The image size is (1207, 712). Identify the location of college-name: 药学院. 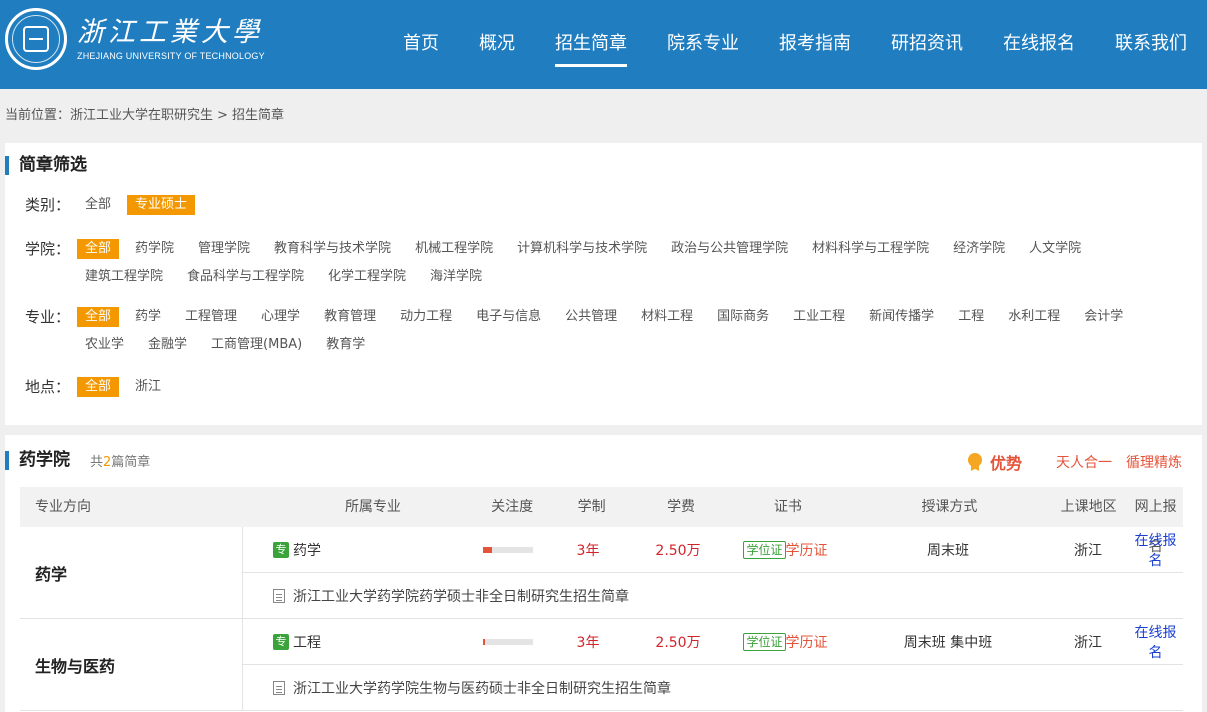
(37, 460).